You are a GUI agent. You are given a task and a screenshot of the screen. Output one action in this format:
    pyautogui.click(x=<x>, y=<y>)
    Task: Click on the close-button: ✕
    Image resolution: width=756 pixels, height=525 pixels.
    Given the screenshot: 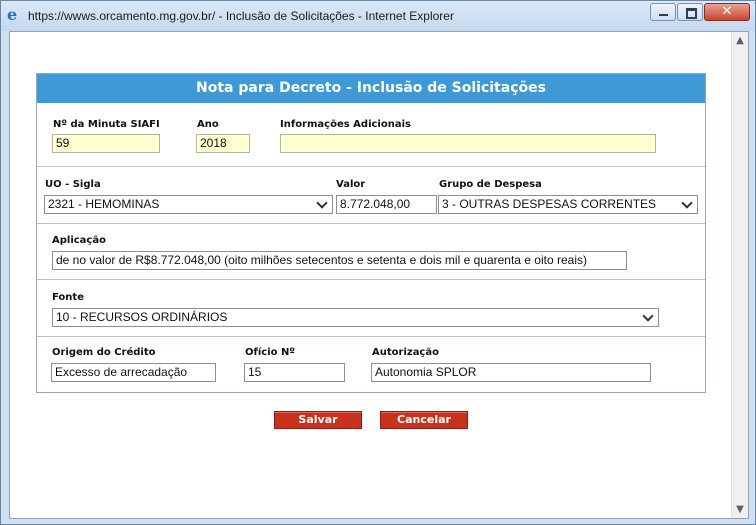 What is the action you would take?
    pyautogui.click(x=727, y=12)
    